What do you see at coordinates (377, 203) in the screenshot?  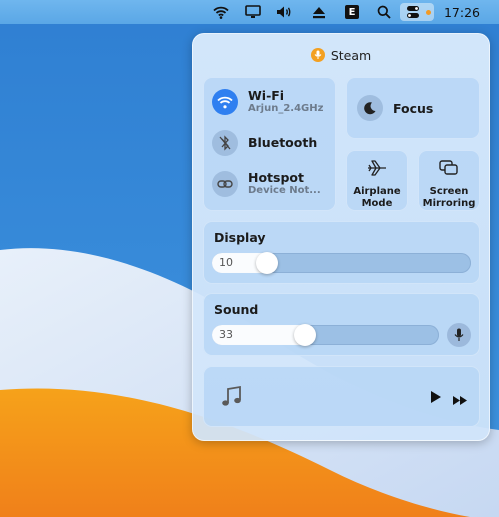 I see `airplane-label-line2: Mode` at bounding box center [377, 203].